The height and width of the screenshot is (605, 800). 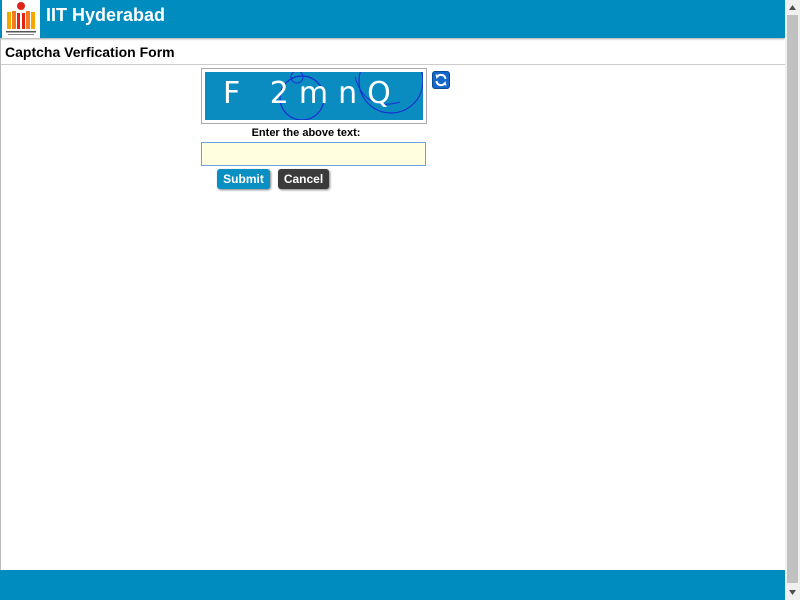 I want to click on site-footer, so click(x=392, y=585).